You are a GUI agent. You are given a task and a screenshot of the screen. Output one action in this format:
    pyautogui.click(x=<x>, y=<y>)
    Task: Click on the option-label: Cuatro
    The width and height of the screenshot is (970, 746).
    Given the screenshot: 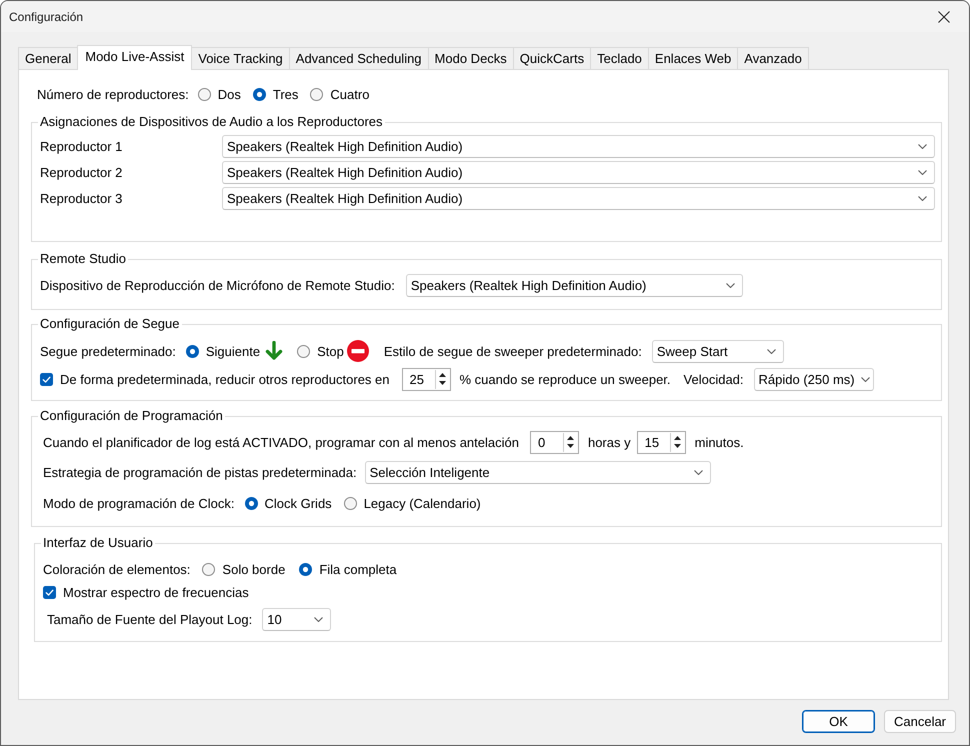 What is the action you would take?
    pyautogui.click(x=350, y=94)
    